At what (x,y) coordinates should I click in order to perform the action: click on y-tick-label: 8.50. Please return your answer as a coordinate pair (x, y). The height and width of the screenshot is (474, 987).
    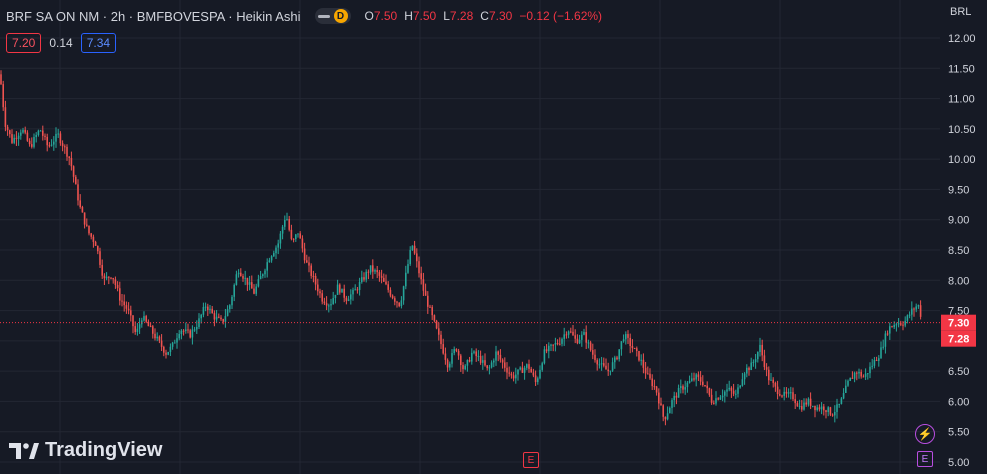
    Looking at the image, I should click on (958, 251).